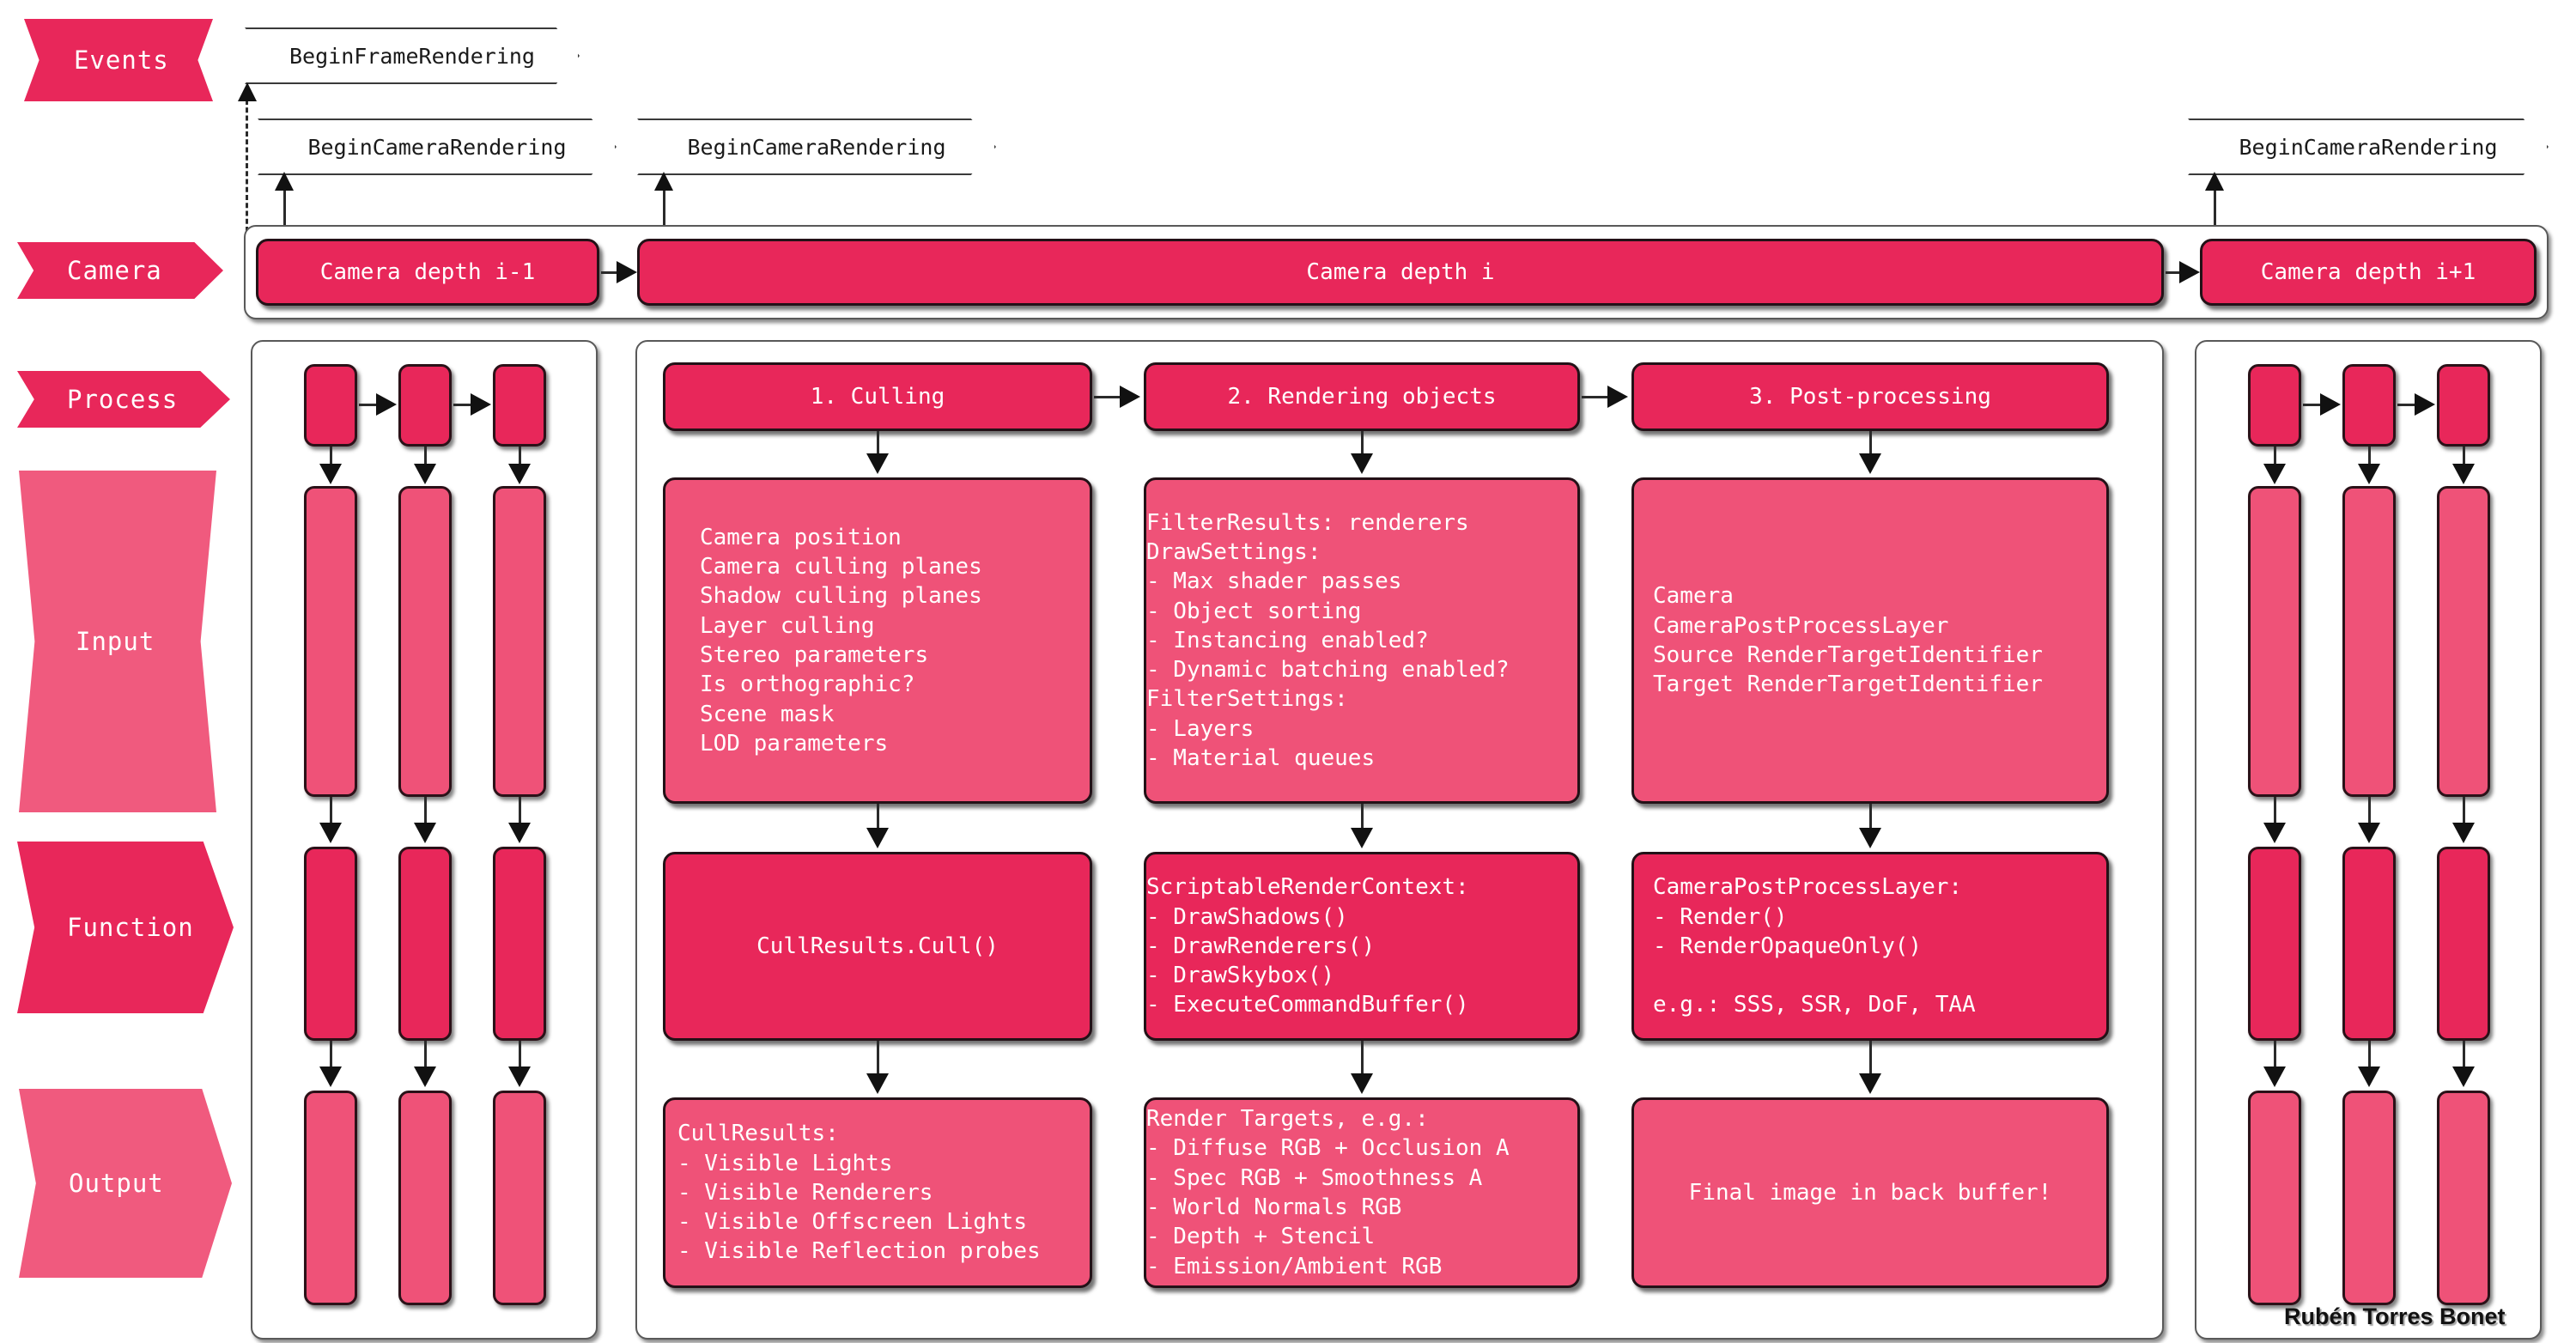 Image resolution: width=2576 pixels, height=1343 pixels. What do you see at coordinates (1870, 1083) in the screenshot?
I see `connector-postprocessing-function-to-output-arrowhead` at bounding box center [1870, 1083].